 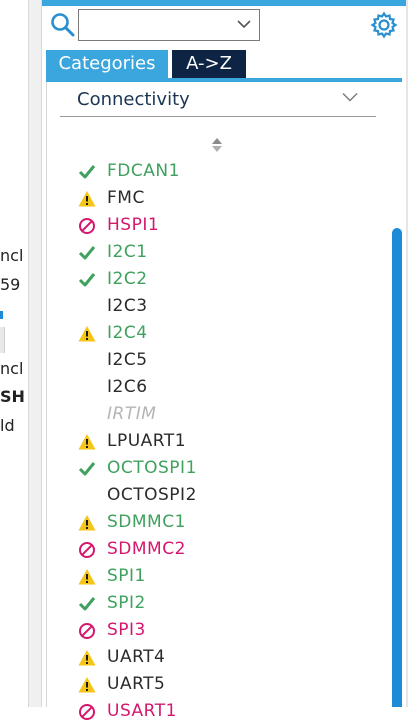 What do you see at coordinates (228, 495) in the screenshot?
I see `peripheral-item: OCTOSPI2` at bounding box center [228, 495].